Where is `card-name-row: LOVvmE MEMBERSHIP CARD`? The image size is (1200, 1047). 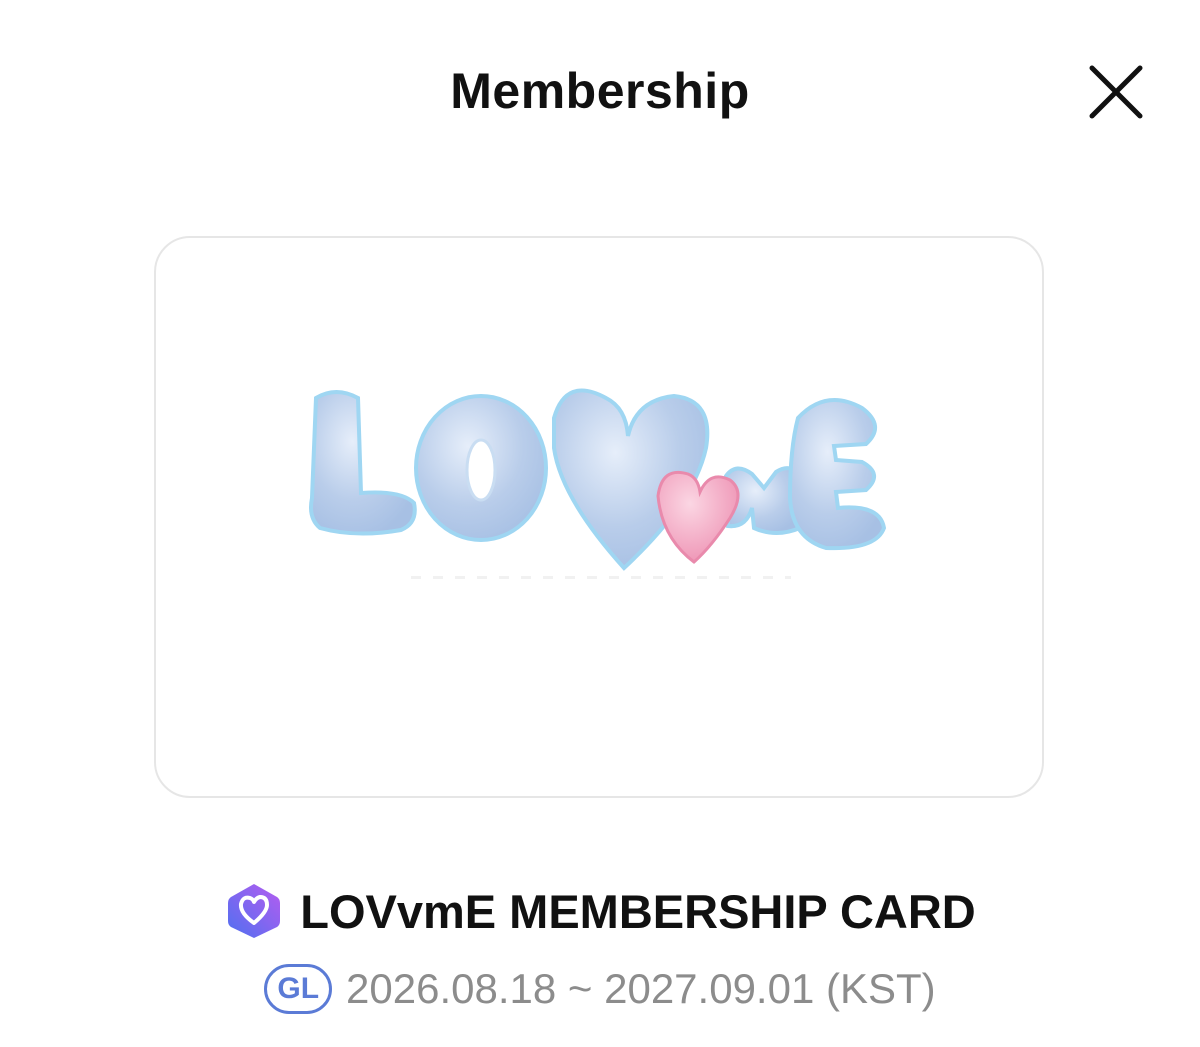 card-name-row: LOVvmE MEMBERSHIP CARD is located at coordinates (600, 911).